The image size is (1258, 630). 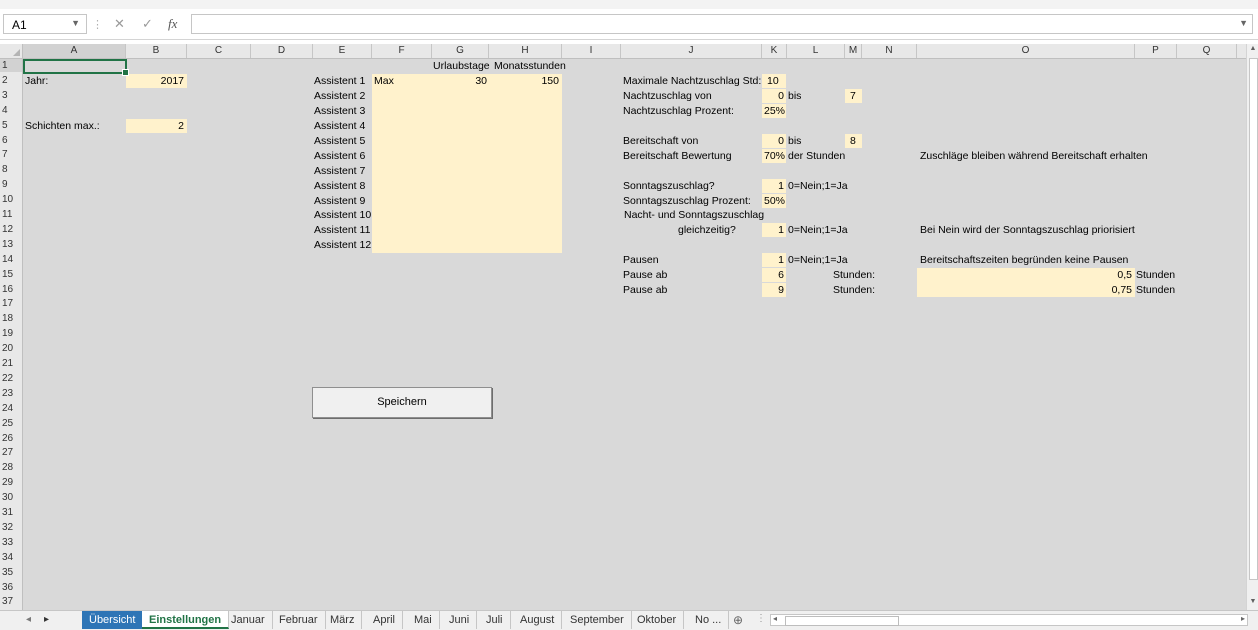 I want to click on tab-januar: Januar, so click(x=248, y=620).